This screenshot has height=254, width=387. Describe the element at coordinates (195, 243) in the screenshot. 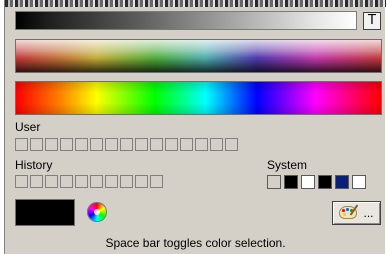

I see `status-hint-text: Space bar toggles color selection.` at that location.